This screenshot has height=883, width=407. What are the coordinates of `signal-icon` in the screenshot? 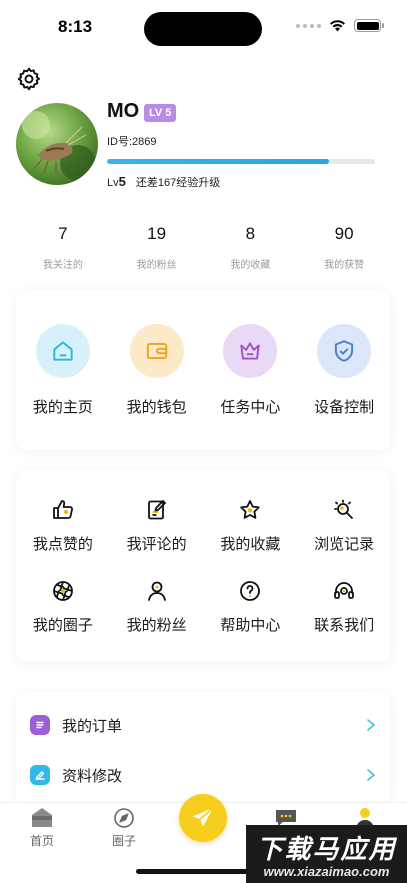 It's located at (308, 25).